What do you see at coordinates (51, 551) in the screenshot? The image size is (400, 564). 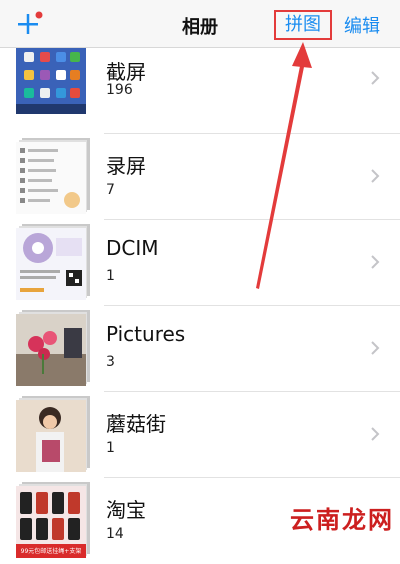 I see `thumbnail-banner-text: 99元包邮送挂绳+支架` at bounding box center [51, 551].